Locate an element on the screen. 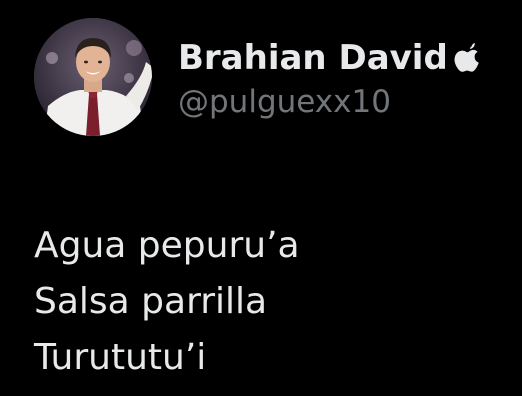 This screenshot has height=396, width=522. tweet-text-line: Salsa parrilla is located at coordinates (151, 301).